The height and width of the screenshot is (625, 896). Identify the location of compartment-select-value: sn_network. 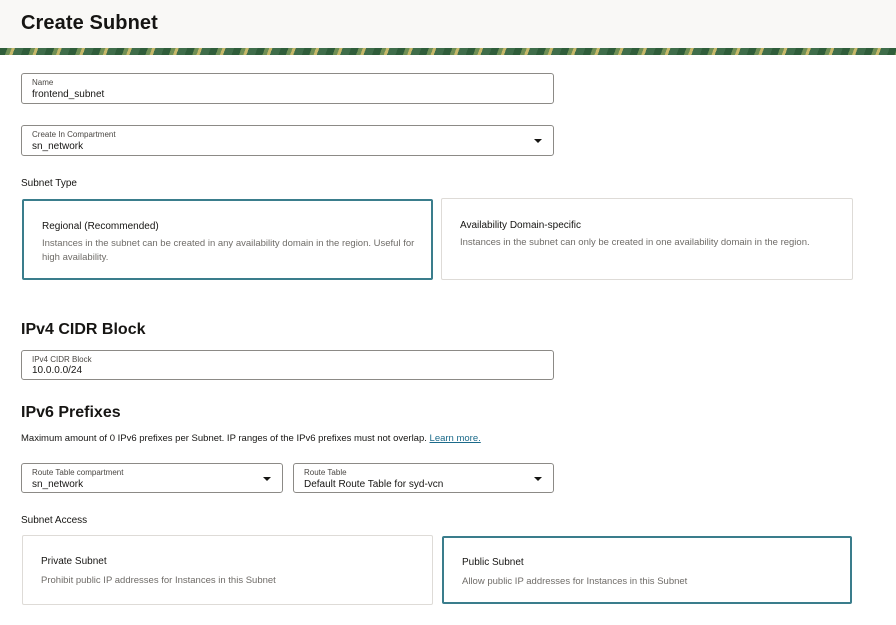
(58, 146).